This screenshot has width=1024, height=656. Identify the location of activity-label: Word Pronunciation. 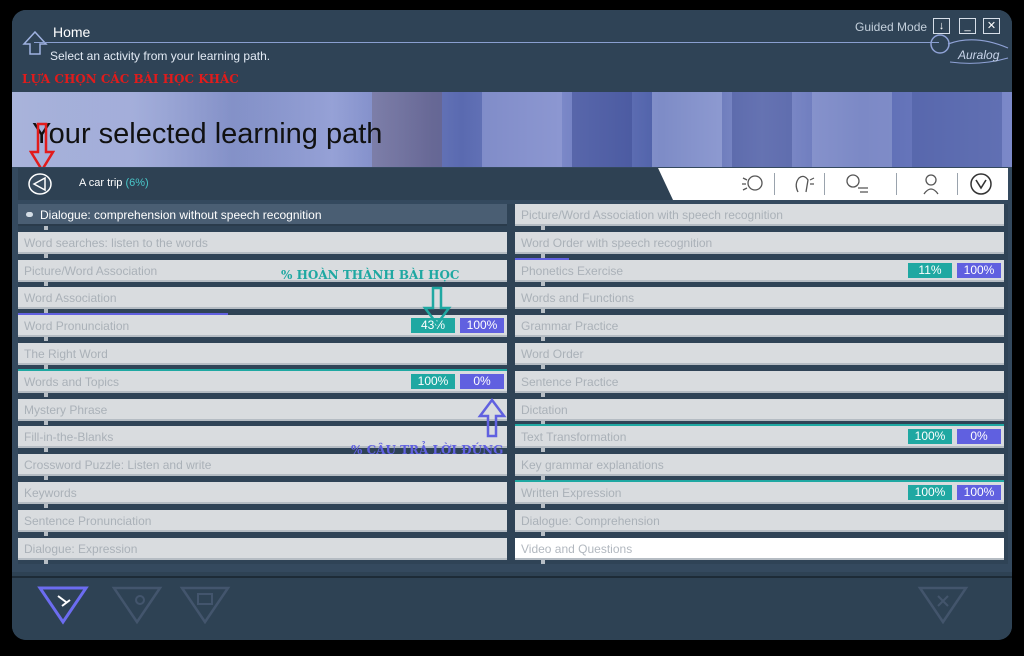
(77, 326).